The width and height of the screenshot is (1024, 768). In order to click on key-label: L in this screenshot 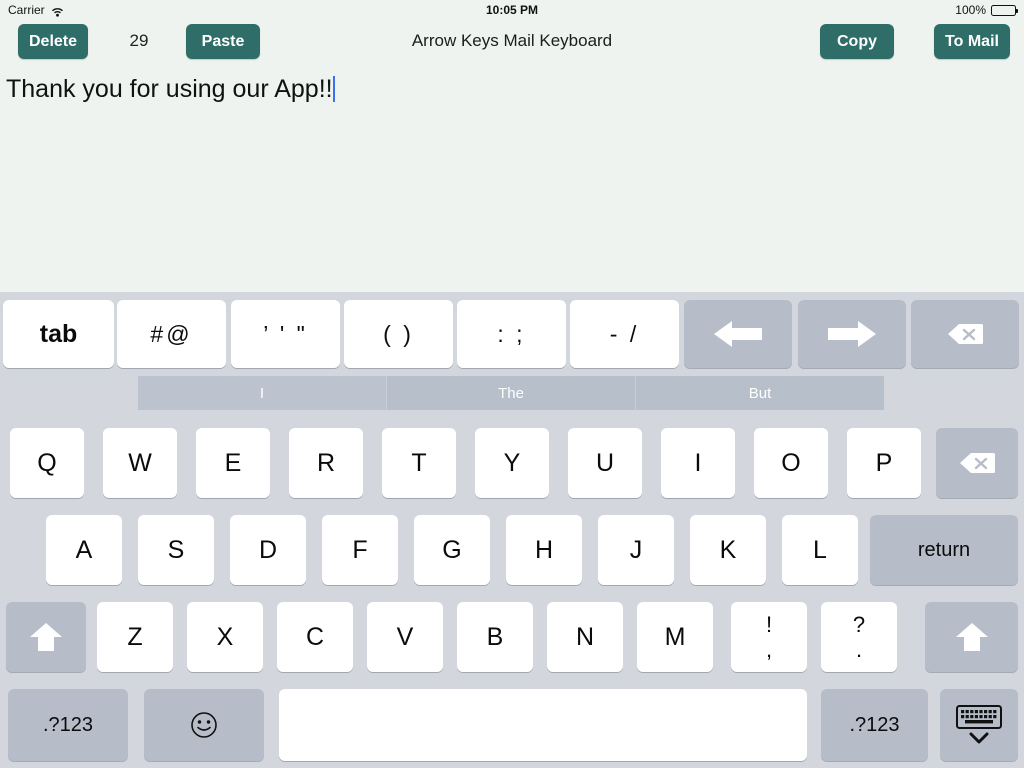, I will do `click(820, 549)`.